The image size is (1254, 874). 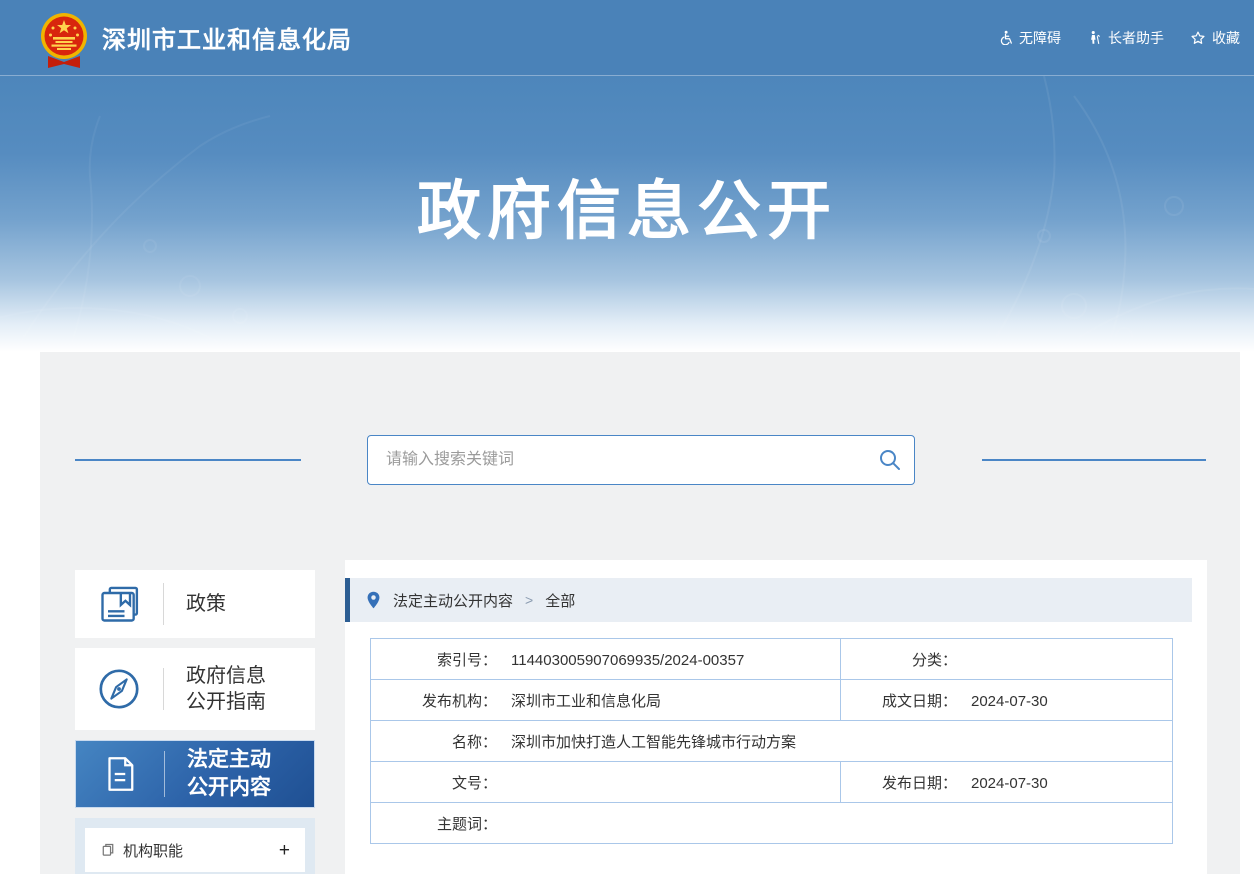 I want to click on cell-index-number: 索引号： 114403005907069935/2024-00357, so click(x=605, y=659).